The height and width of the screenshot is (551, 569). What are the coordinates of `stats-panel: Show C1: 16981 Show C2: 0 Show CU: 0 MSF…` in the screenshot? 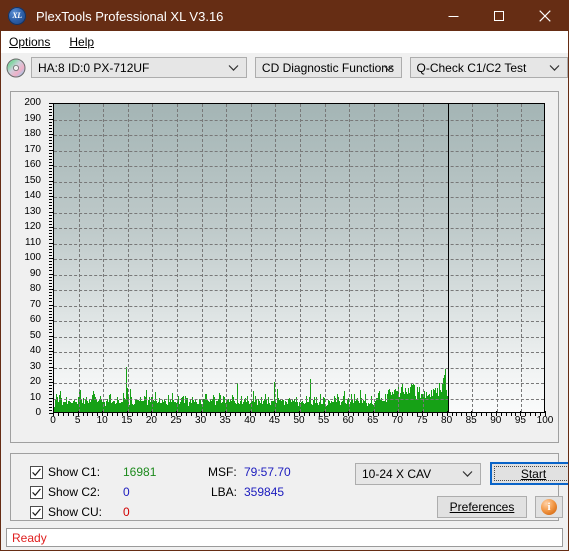 It's located at (289, 487).